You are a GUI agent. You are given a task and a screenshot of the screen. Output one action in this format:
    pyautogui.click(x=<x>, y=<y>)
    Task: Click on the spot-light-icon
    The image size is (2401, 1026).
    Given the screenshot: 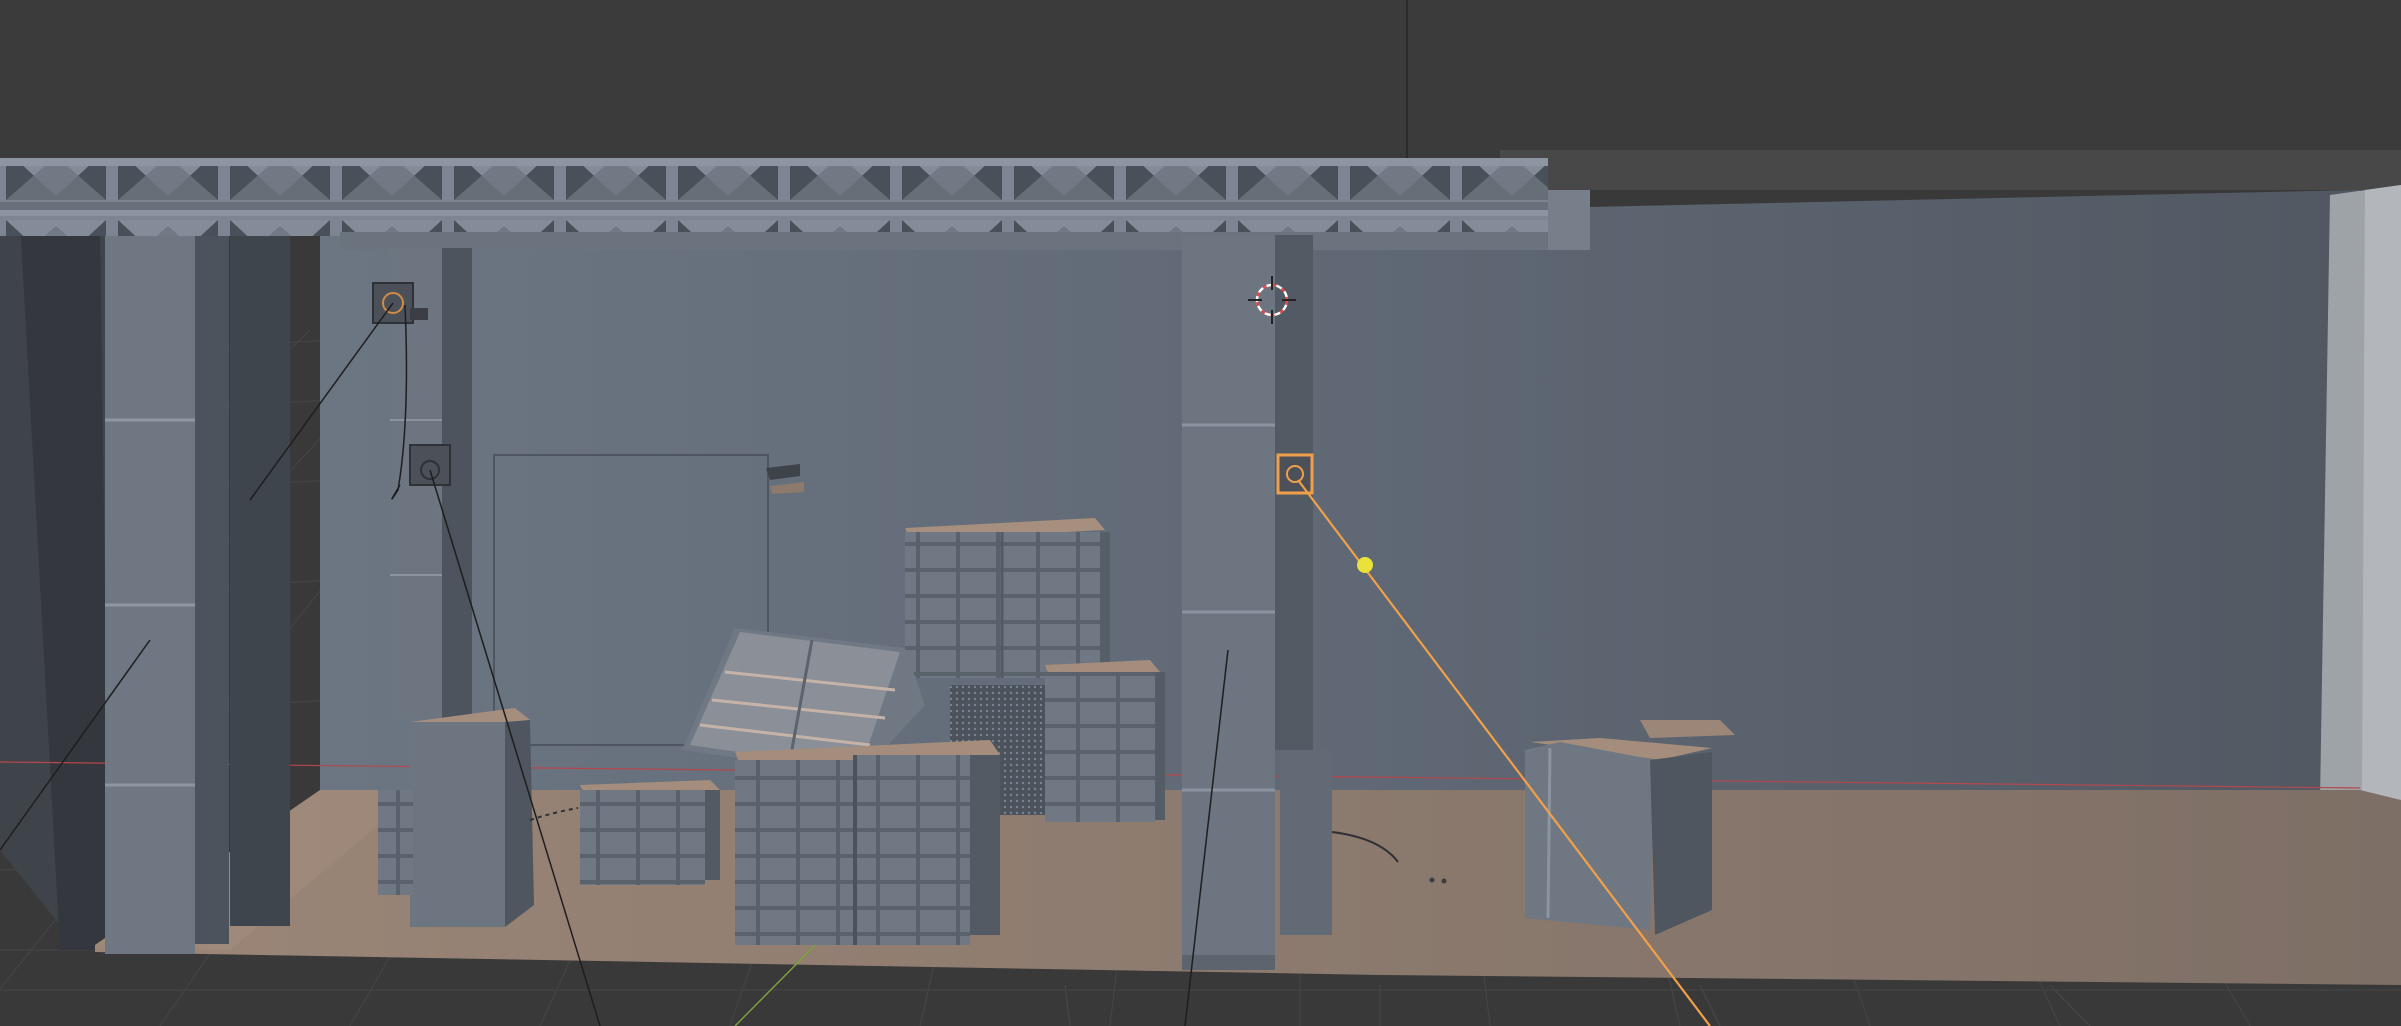 What is the action you would take?
    pyautogui.click(x=430, y=465)
    